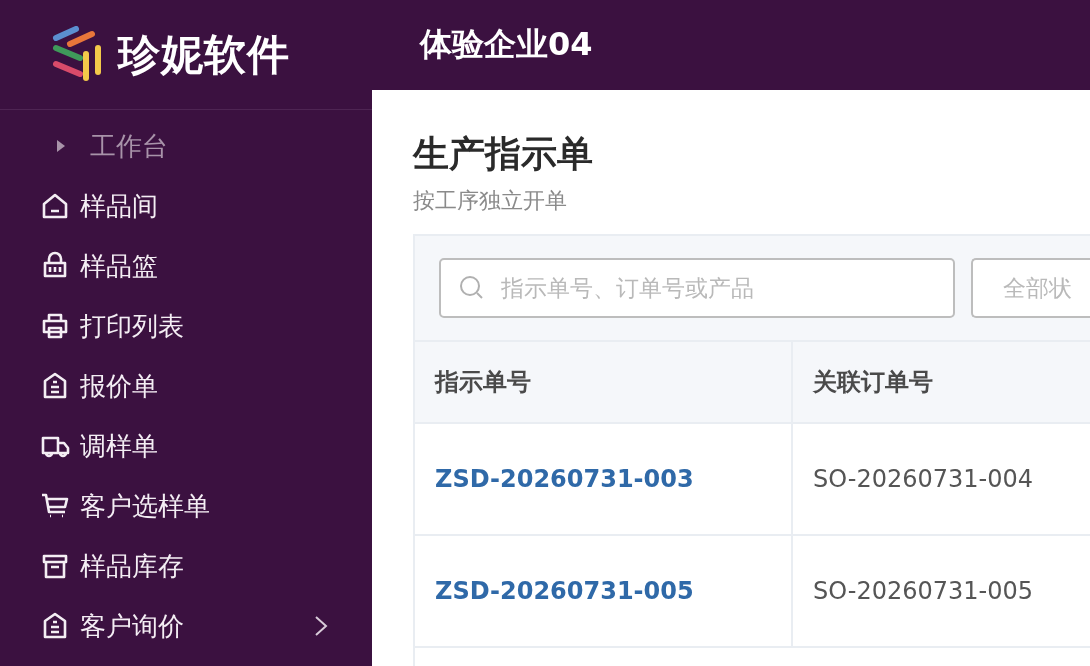  I want to click on sidebar-item: 样品间, so click(186, 206).